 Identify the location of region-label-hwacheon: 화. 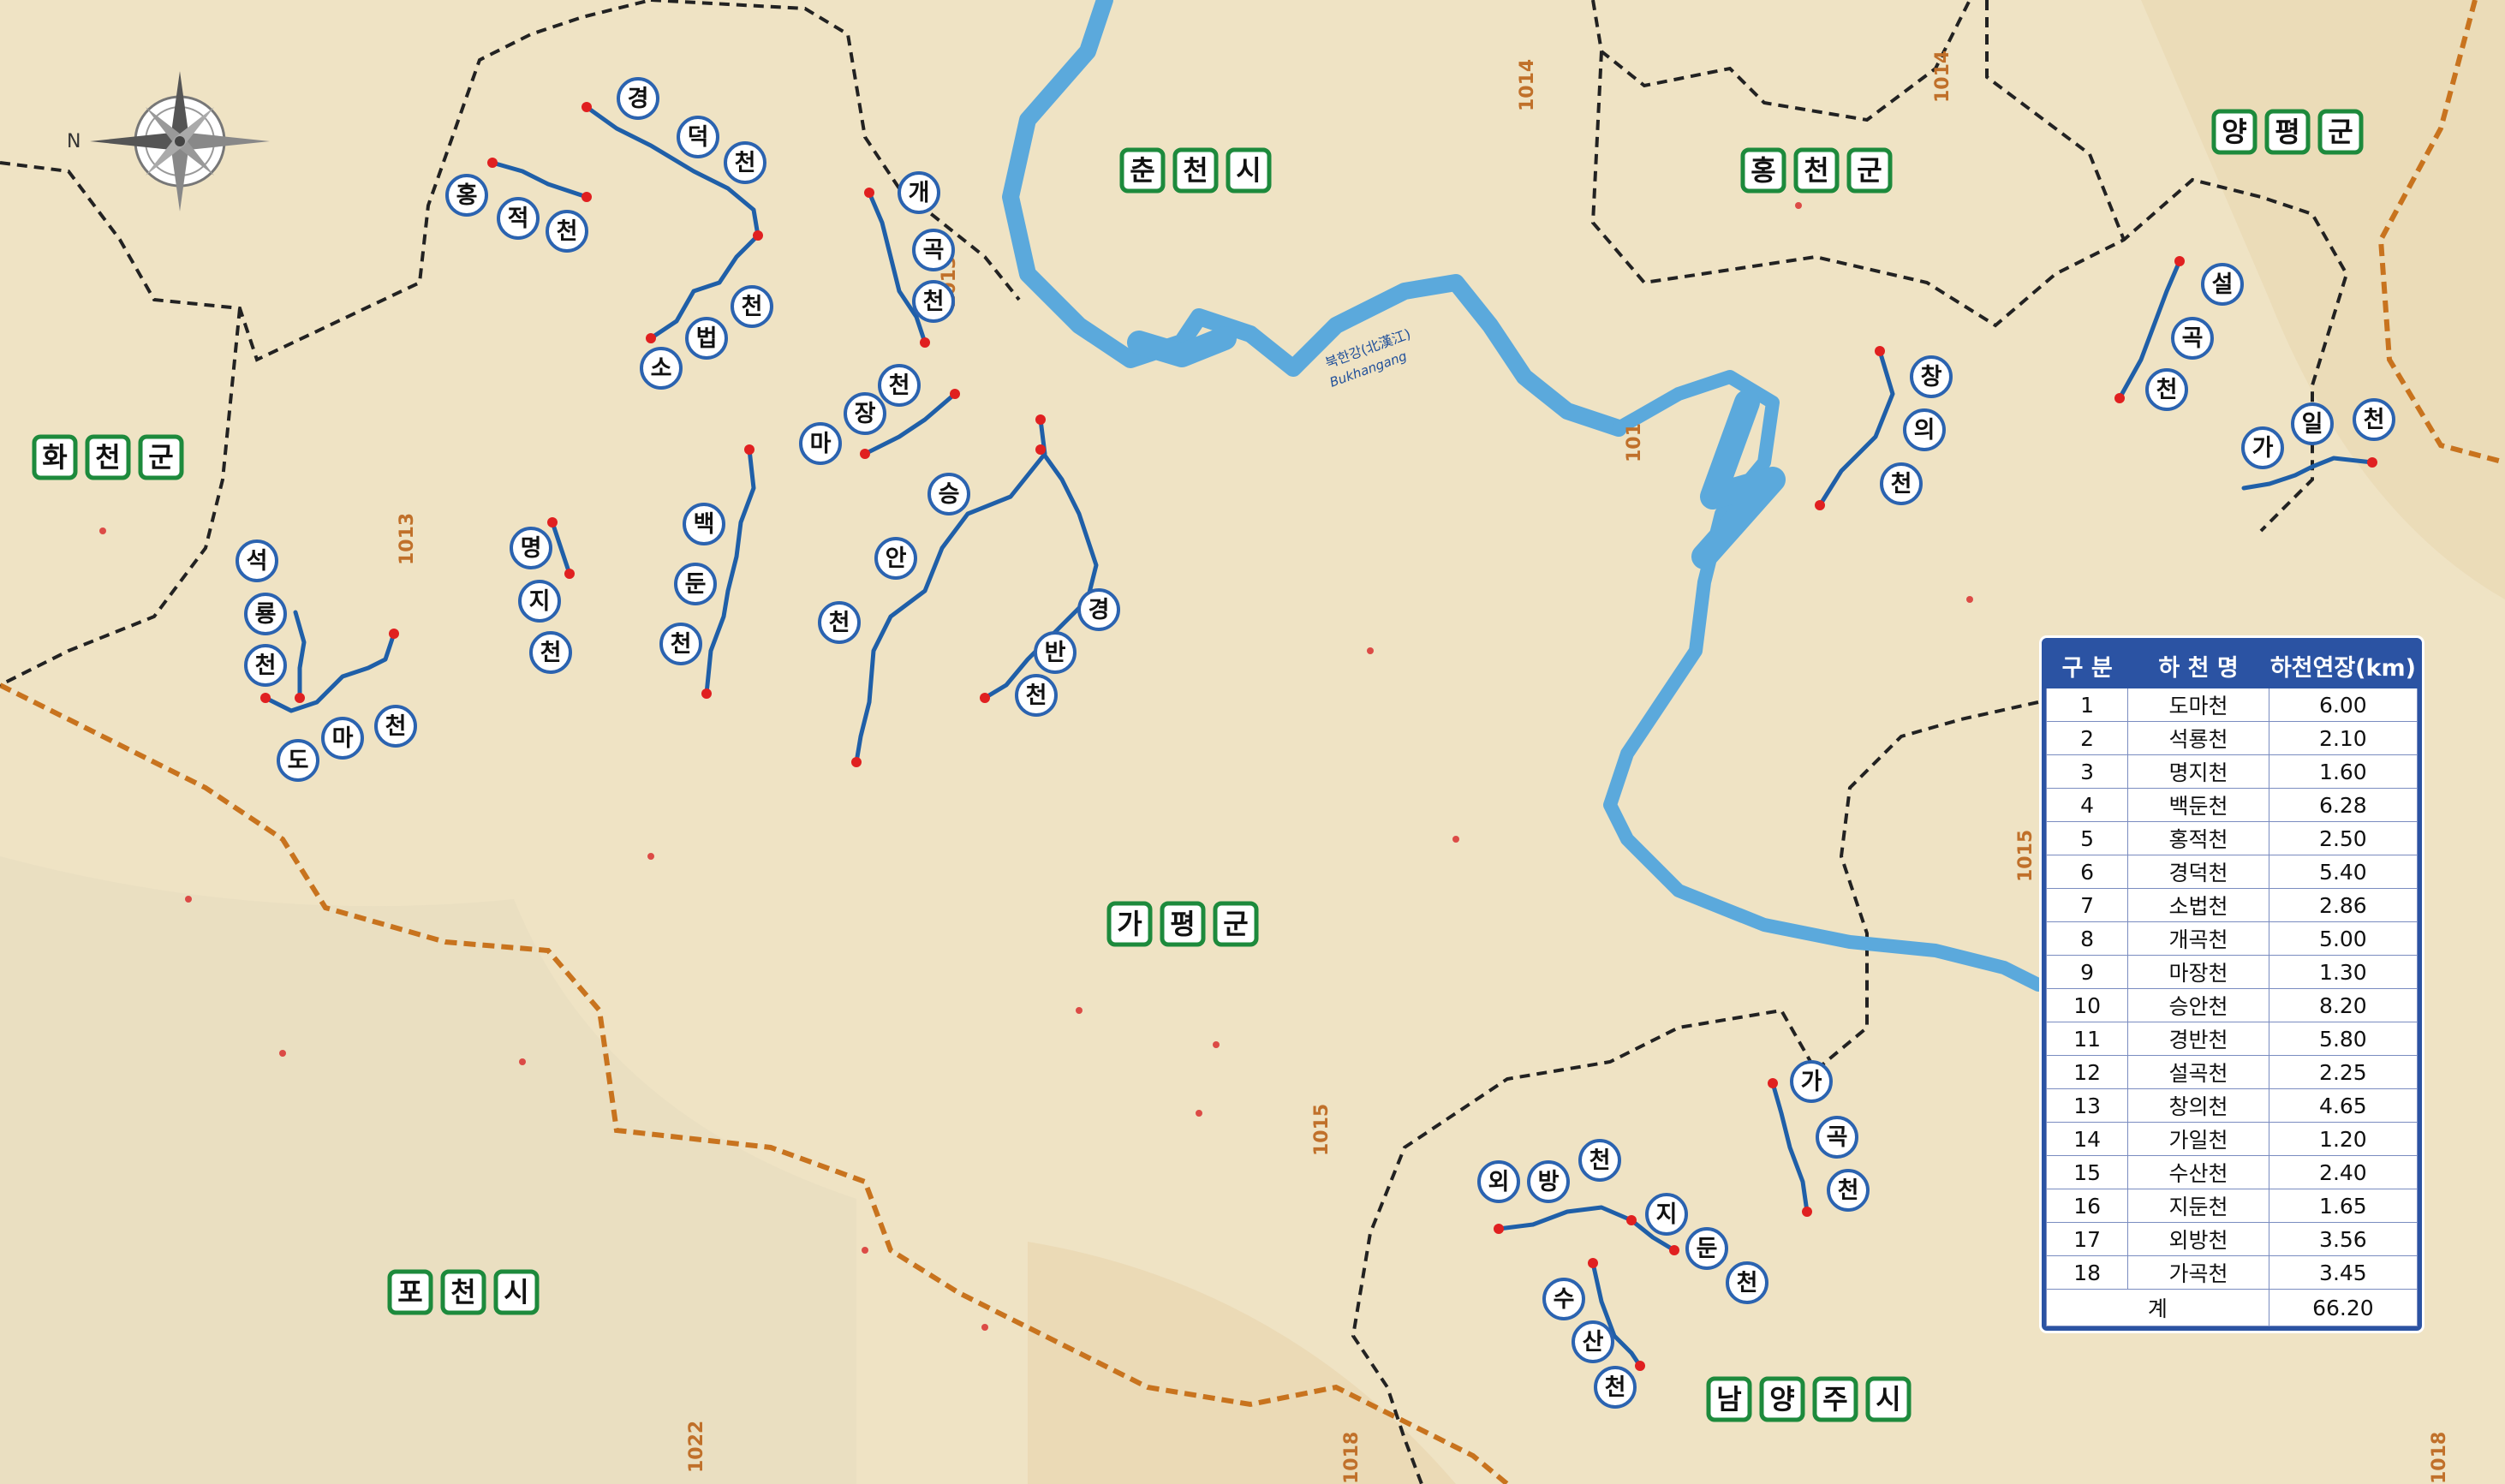
(55, 457).